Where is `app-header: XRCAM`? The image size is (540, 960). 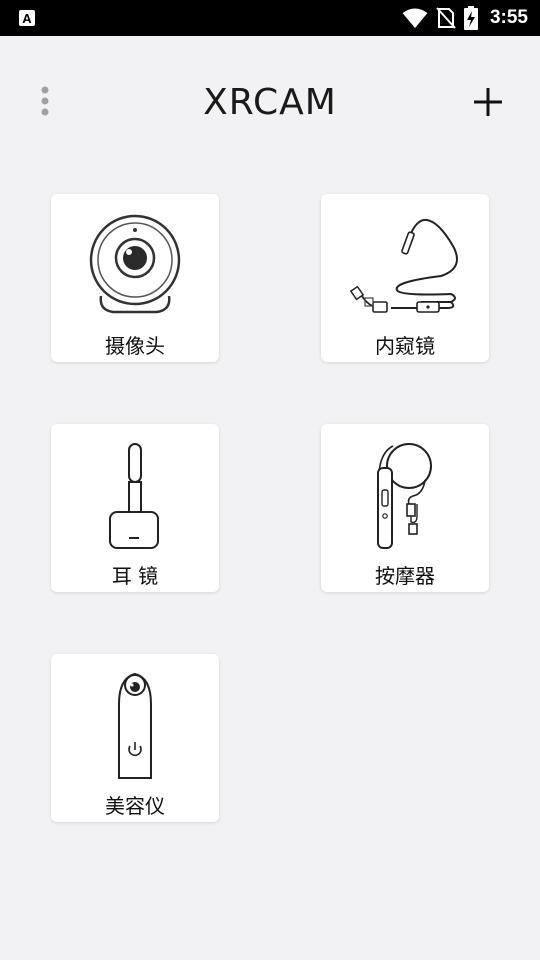 app-header: XRCAM is located at coordinates (270, 103).